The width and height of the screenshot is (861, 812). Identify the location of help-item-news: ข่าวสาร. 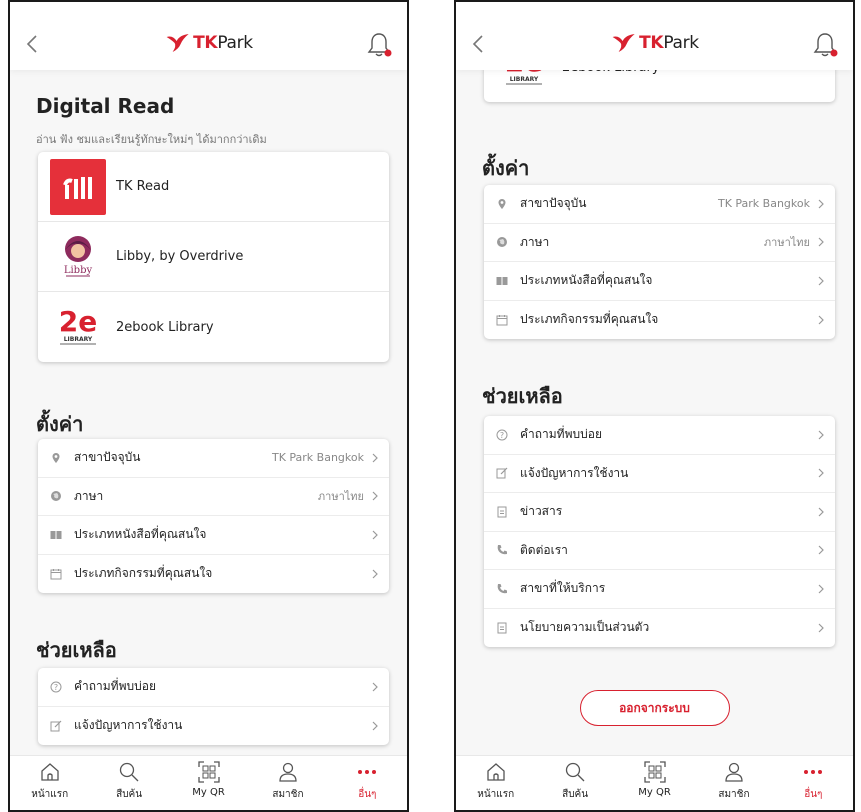
(659, 512).